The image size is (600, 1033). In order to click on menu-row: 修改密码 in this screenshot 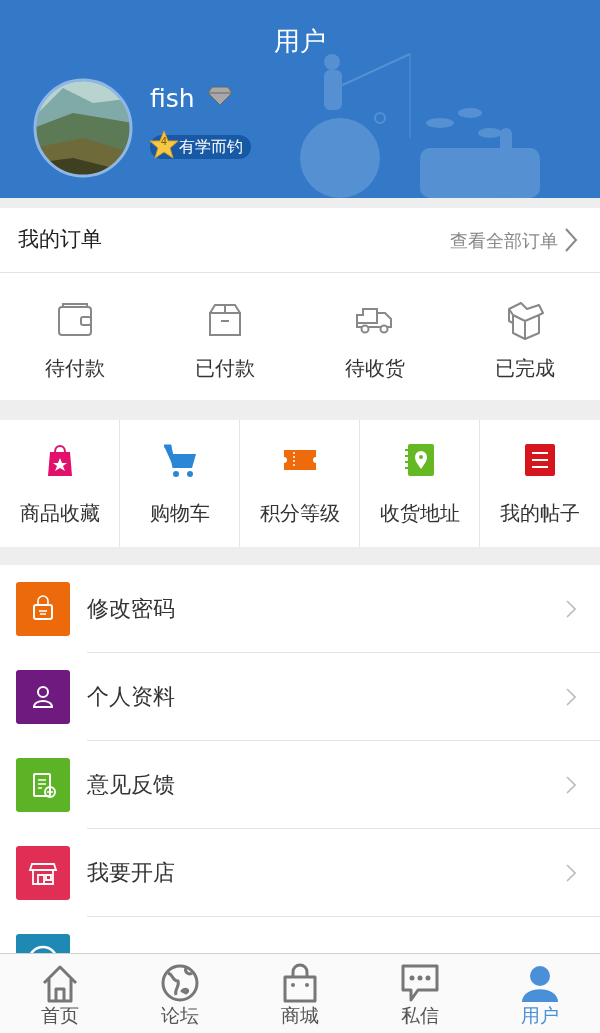, I will do `click(300, 609)`.